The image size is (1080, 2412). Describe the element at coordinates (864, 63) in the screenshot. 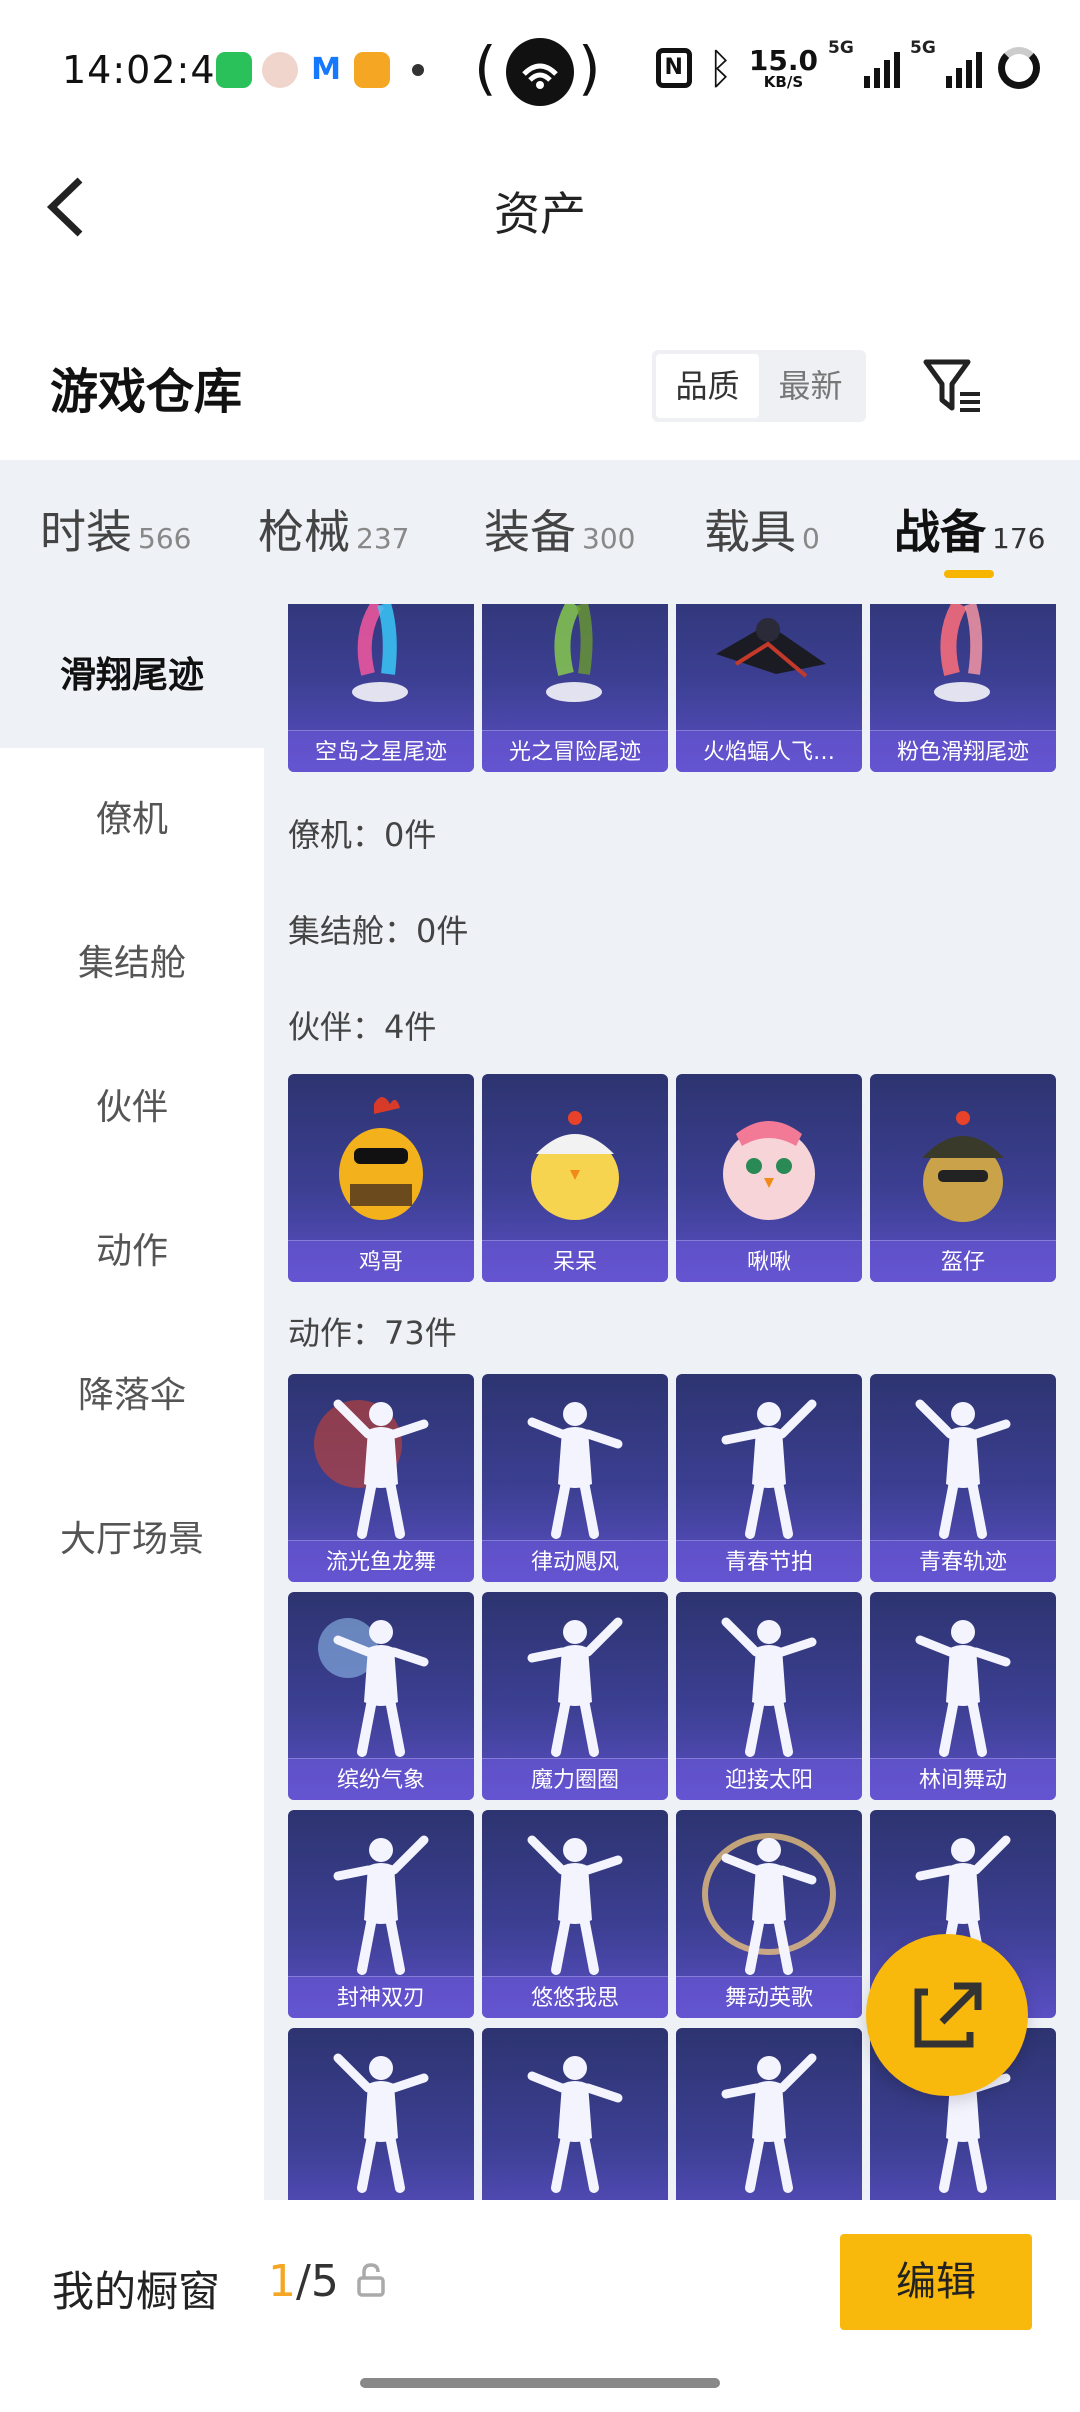

I see `signal-icon-sim1: 5G` at that location.